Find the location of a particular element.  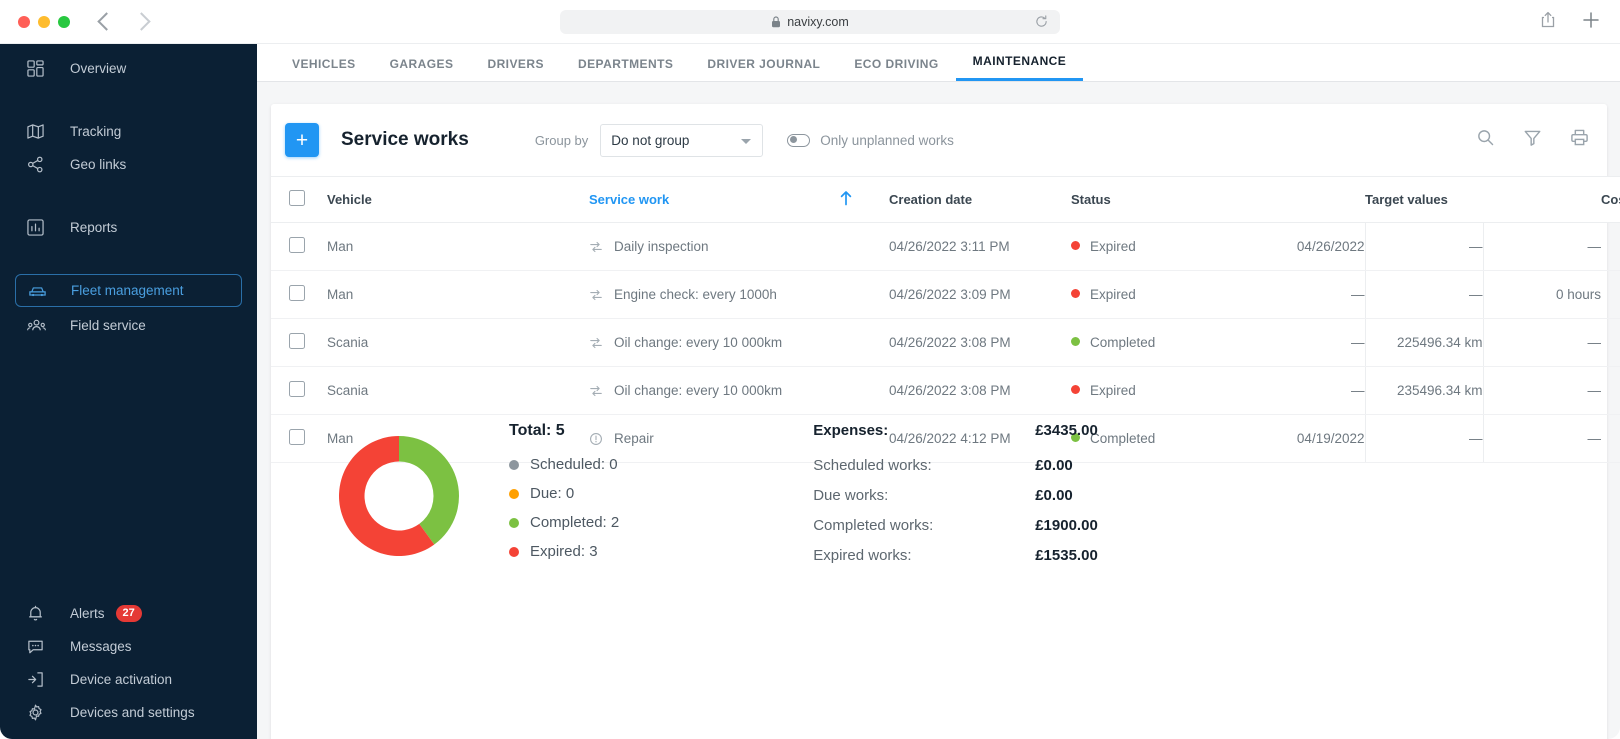

cell-target-date: 04/26/2022 is located at coordinates (1306, 246).